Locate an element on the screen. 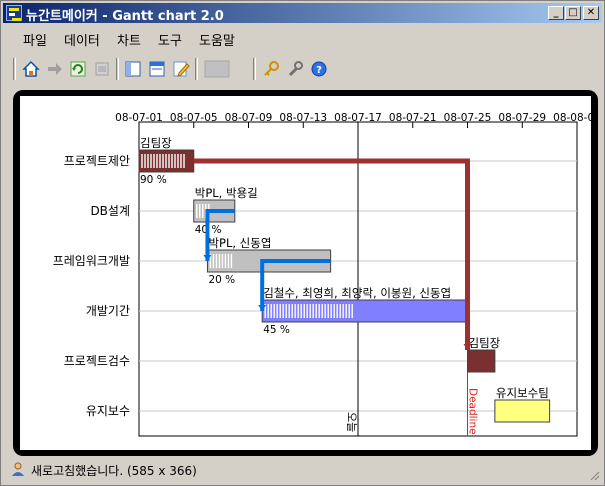 Image resolution: width=605 pixels, height=486 pixels. arrow-right-icon is located at coordinates (55, 69).